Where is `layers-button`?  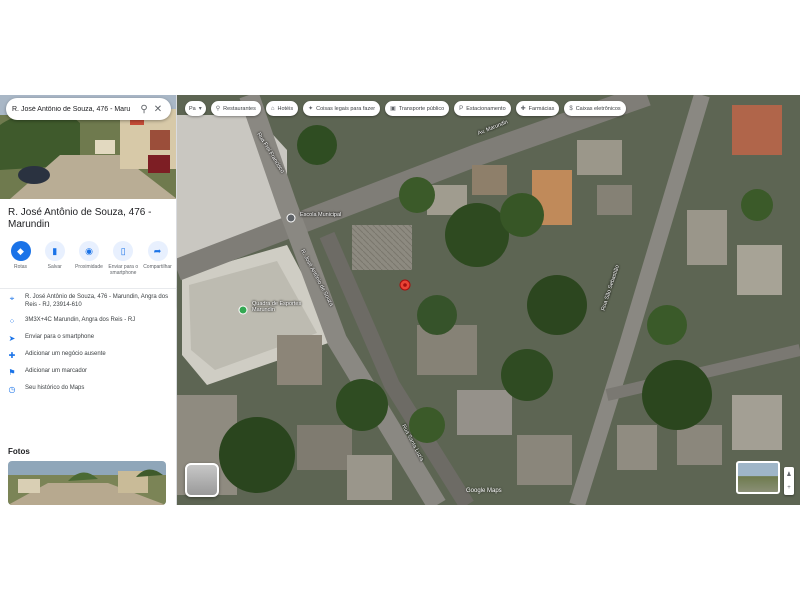
layers-button is located at coordinates (202, 480).